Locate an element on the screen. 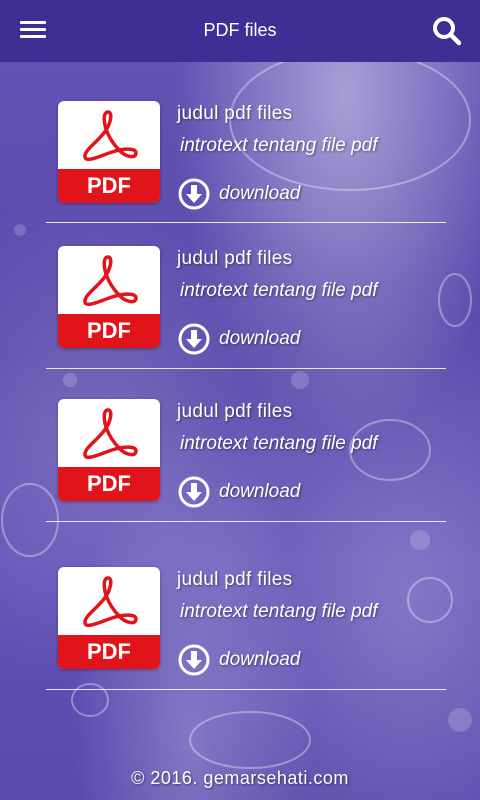 This screenshot has width=480, height=800. app-bar: PDF files is located at coordinates (240, 31).